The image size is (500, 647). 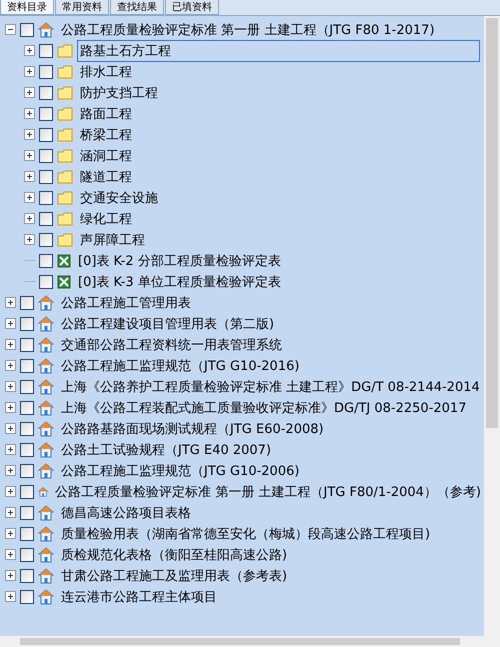 What do you see at coordinates (166, 449) in the screenshot?
I see `tree-item: 公路土工试验规程（JTG E40 2007)` at bounding box center [166, 449].